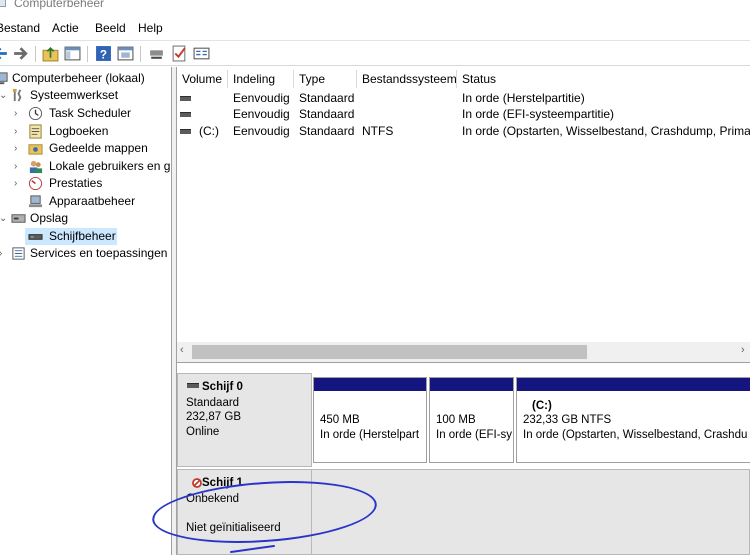  Describe the element at coordinates (99, 253) in the screenshot. I see `tree-label-services: Services en toepassingen` at that location.